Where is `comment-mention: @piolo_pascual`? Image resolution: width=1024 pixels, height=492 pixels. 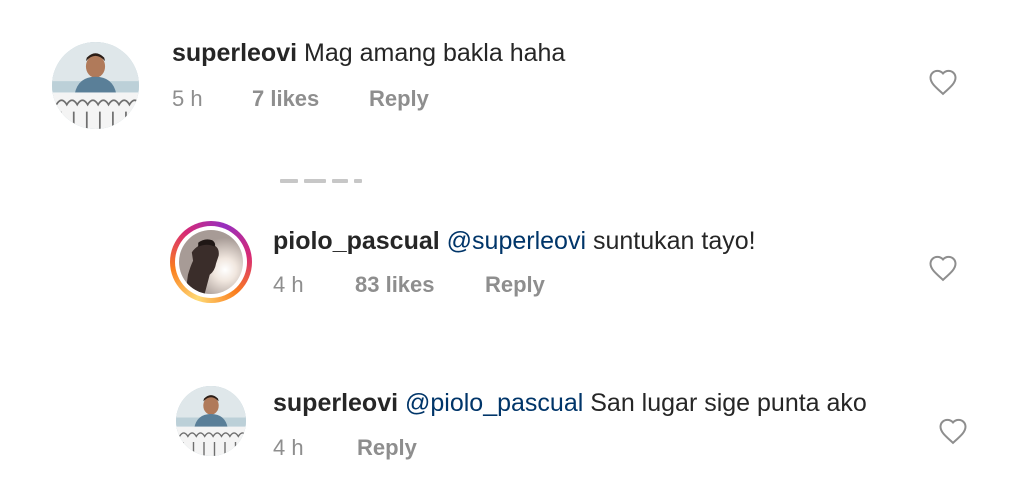
comment-mention: @piolo_pascual is located at coordinates (494, 403).